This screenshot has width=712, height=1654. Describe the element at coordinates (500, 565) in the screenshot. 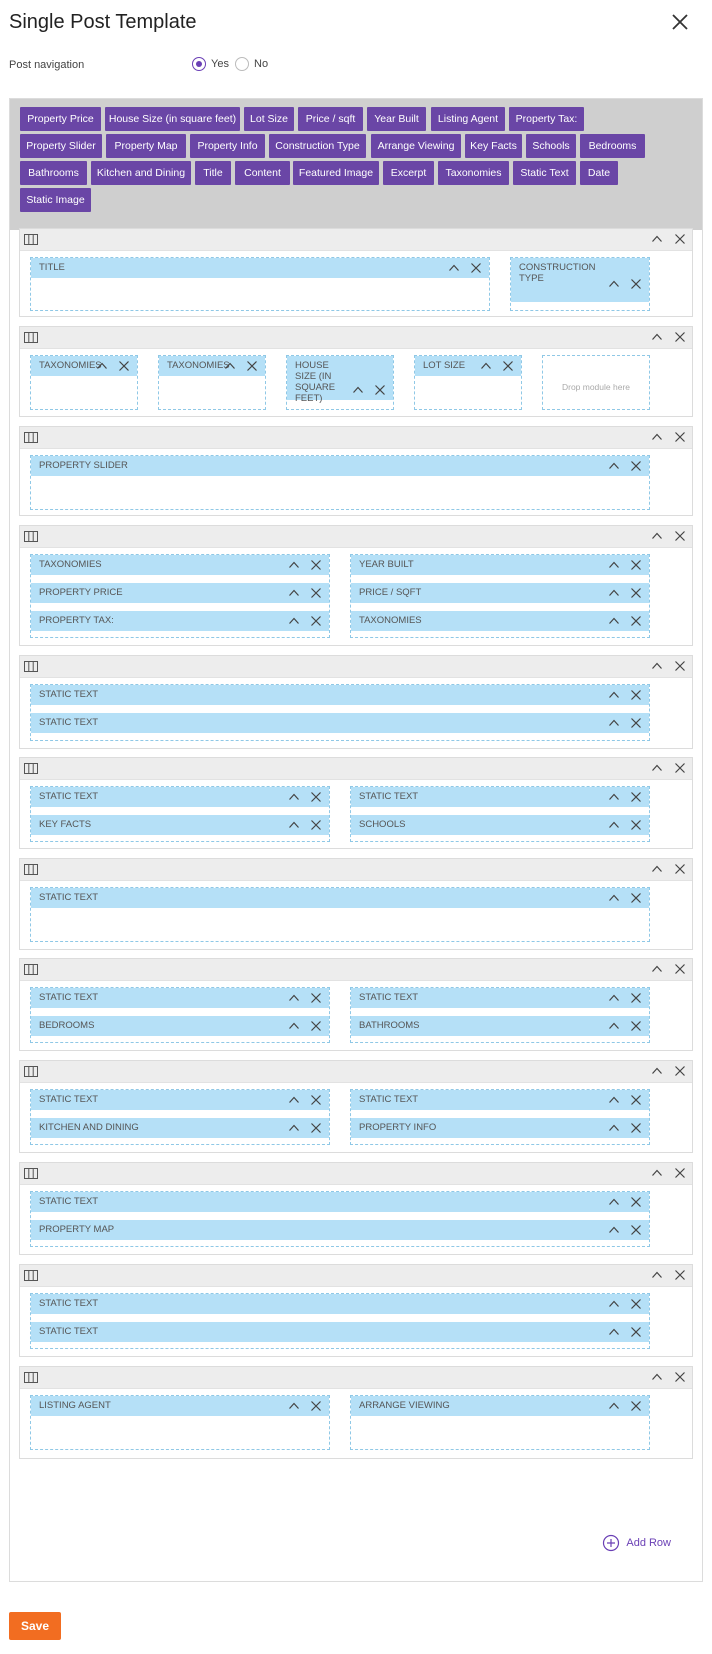

I see `module-block: Year Built` at that location.